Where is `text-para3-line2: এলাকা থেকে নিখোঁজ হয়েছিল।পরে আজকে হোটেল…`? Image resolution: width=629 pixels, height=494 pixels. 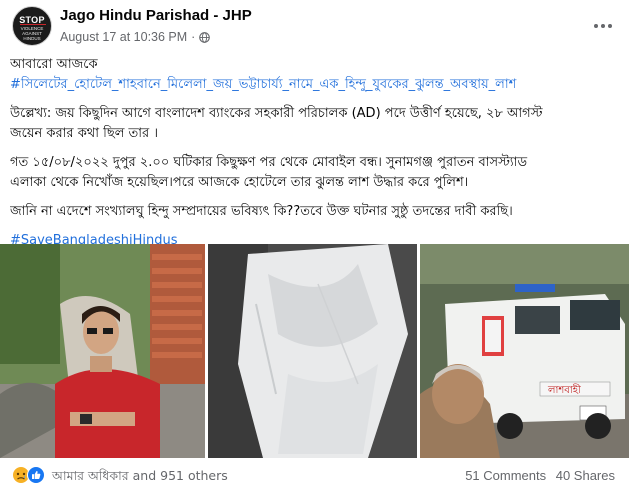
text-para3-line2: এলাকা থেকে নিখোঁজ হয়েছিল।পরে আজকে হোটেল… is located at coordinates (239, 182).